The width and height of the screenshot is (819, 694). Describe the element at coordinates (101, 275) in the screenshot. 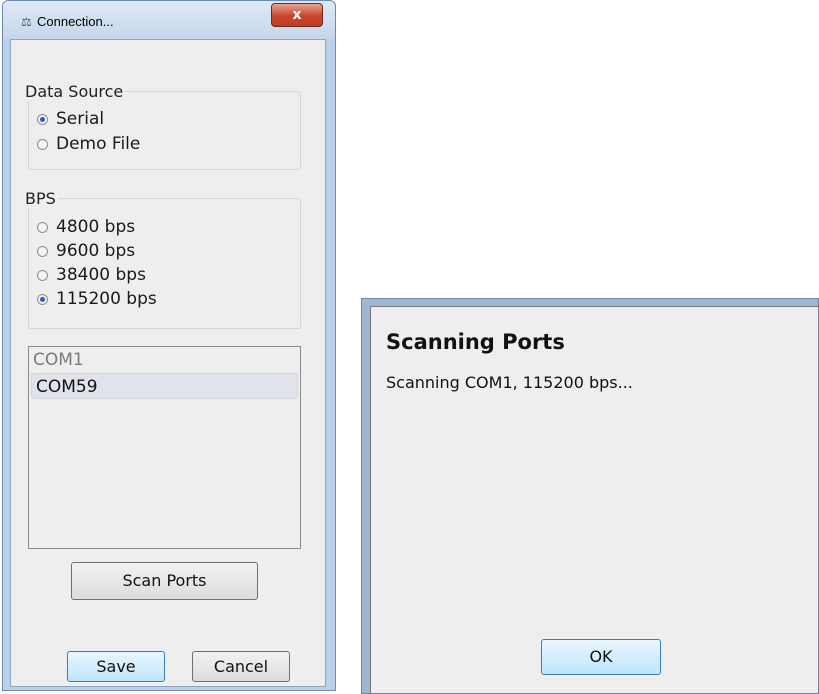

I see `radio-38400-label: 38400 bps` at that location.